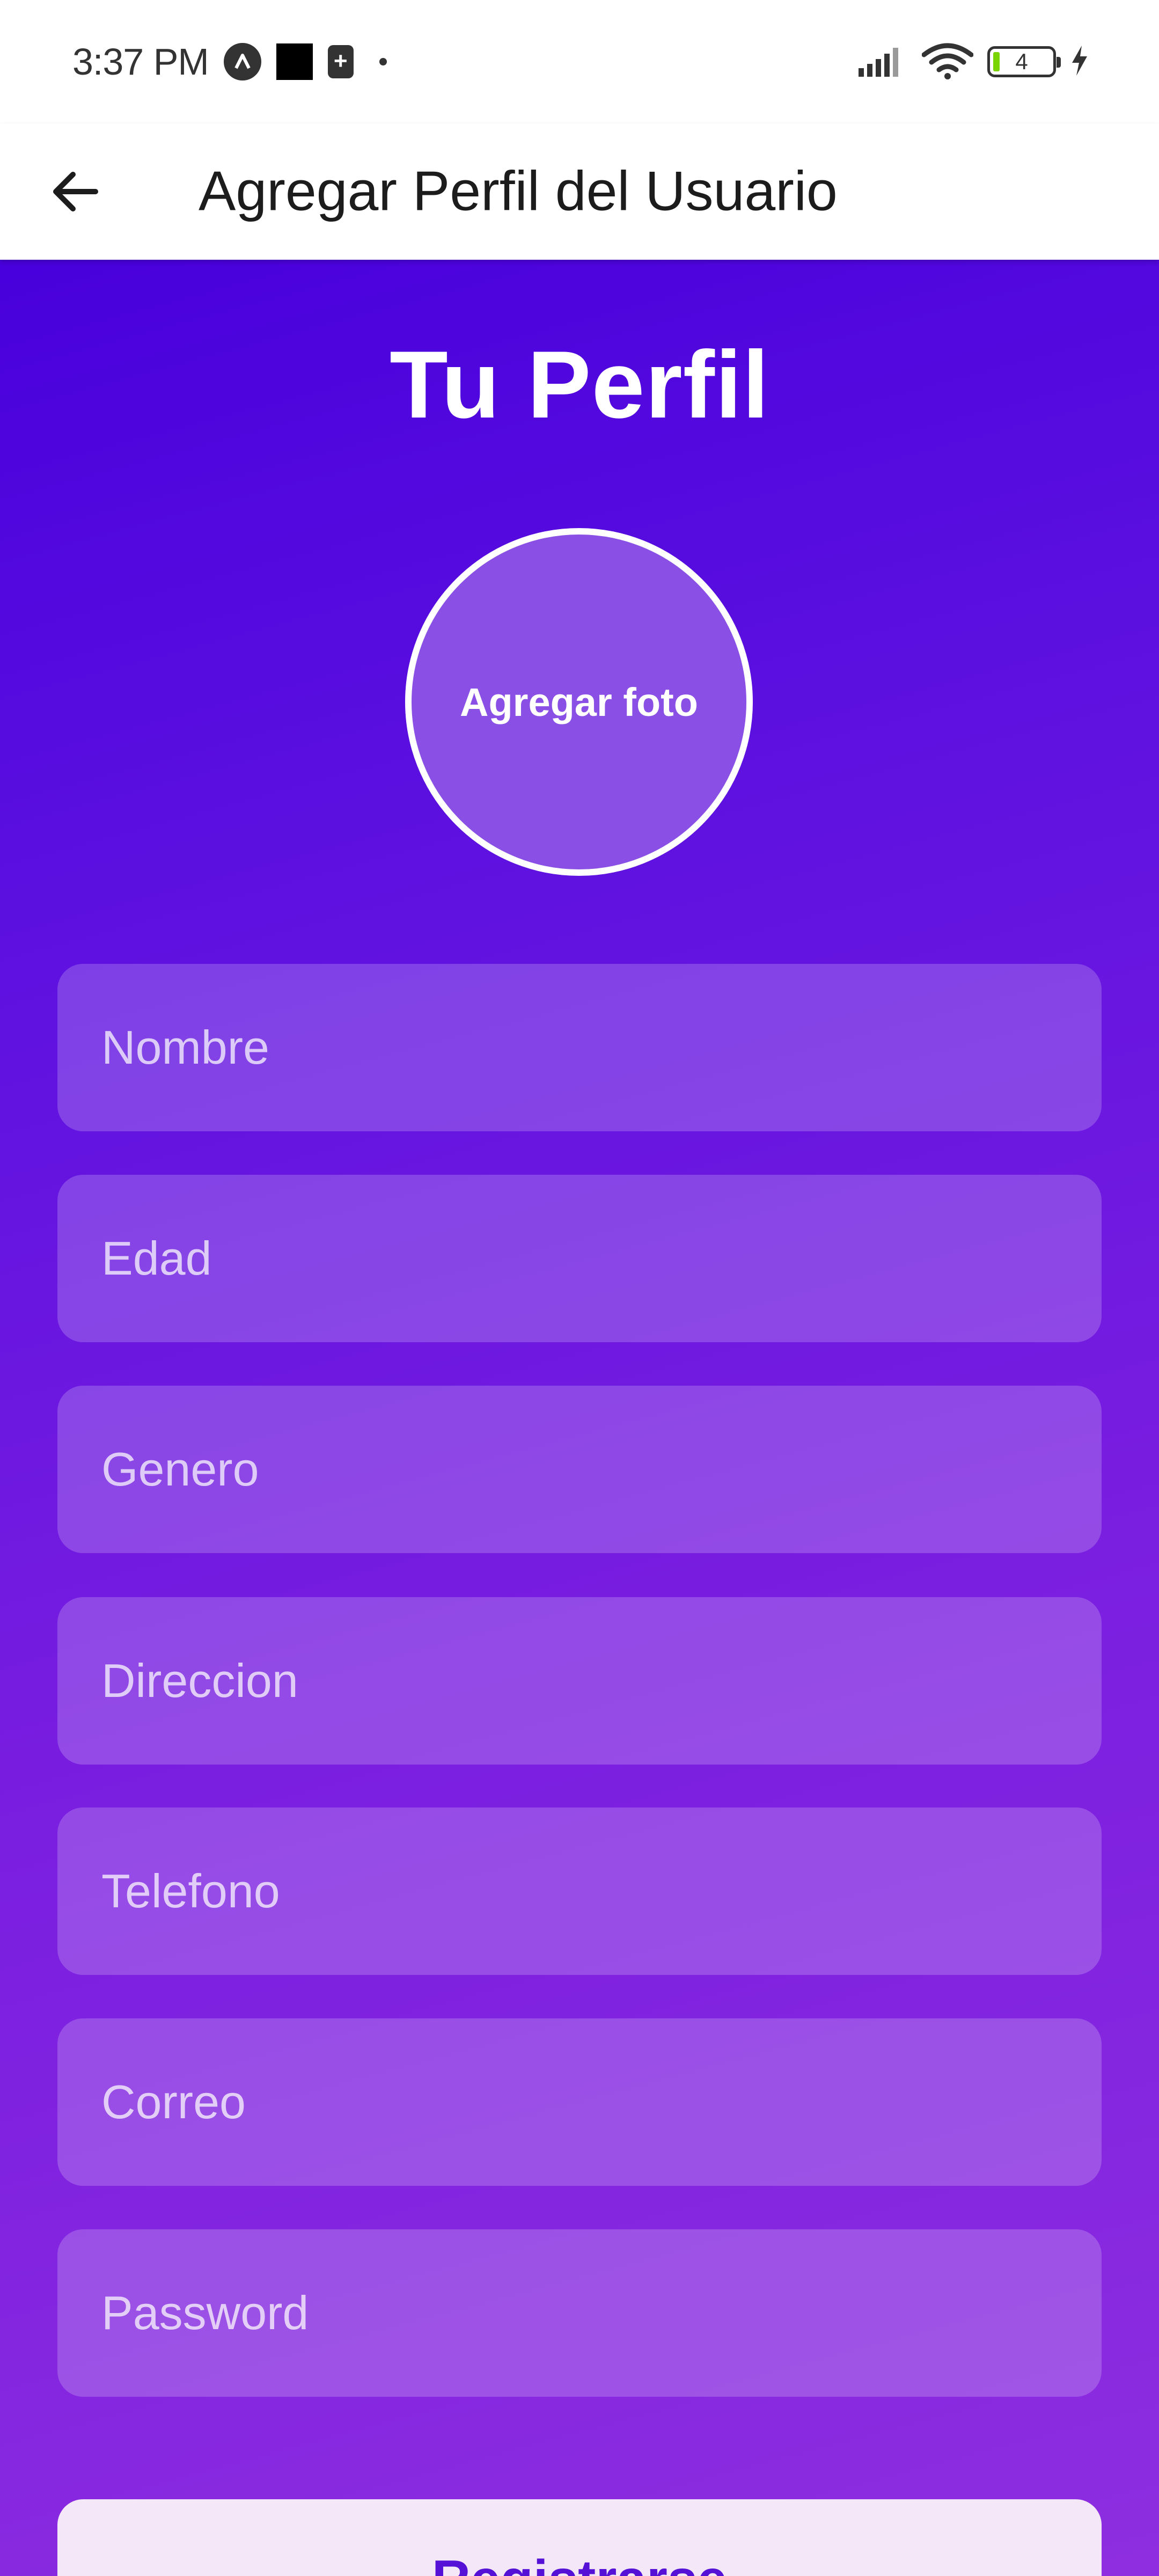 This screenshot has height=2576, width=1159. Describe the element at coordinates (295, 61) in the screenshot. I see `black-square-icon` at that location.